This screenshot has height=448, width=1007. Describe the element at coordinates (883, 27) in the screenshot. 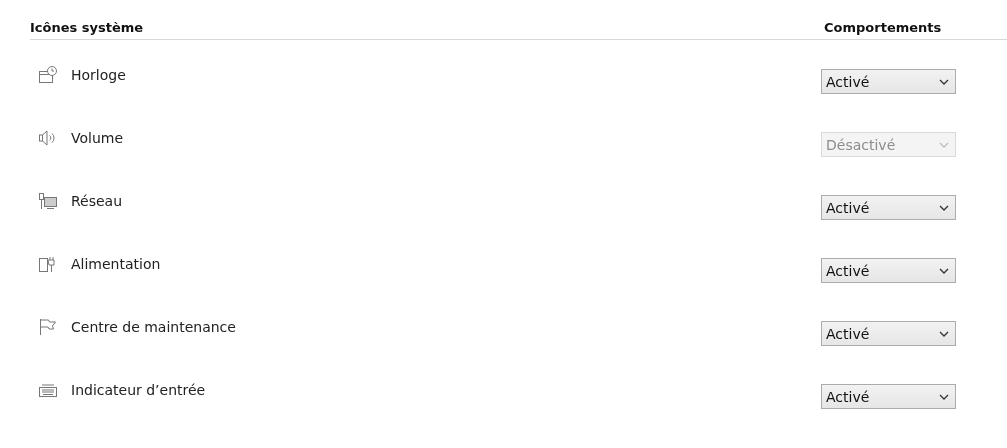

I see `column-header: Comportements` at that location.